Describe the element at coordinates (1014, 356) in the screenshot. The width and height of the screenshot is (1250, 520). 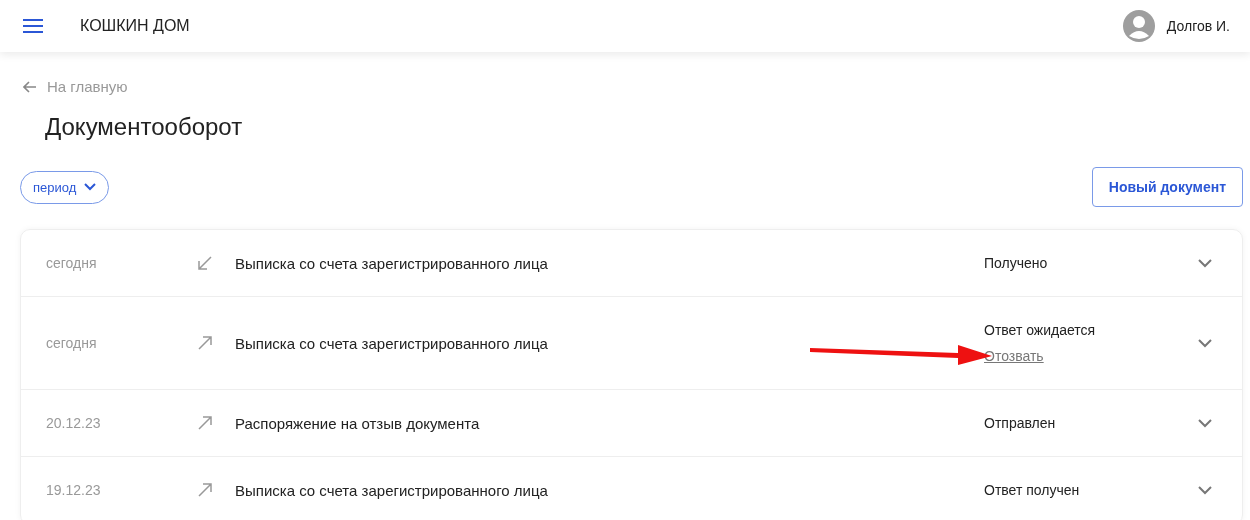
I see `revoke-link: Отозвать` at that location.